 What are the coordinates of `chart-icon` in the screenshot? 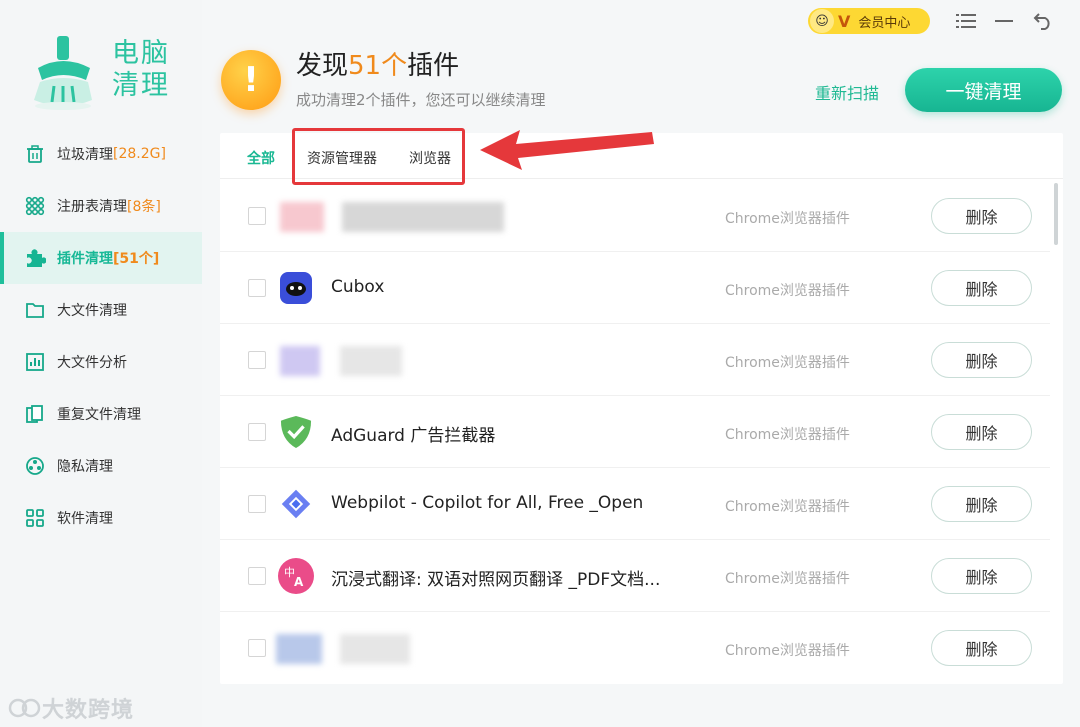 It's located at (35, 362).